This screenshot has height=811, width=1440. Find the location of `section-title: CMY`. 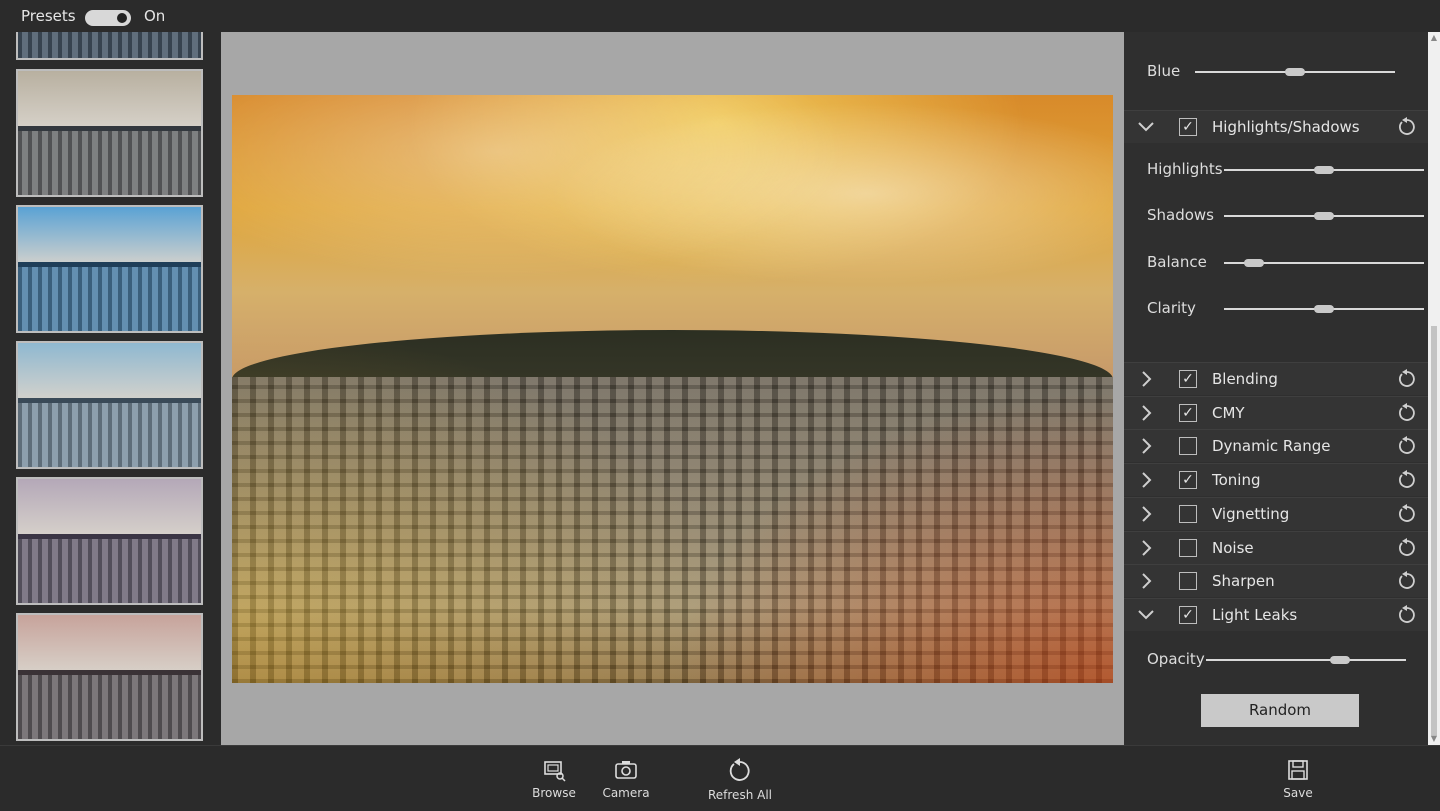

section-title: CMY is located at coordinates (1228, 413).